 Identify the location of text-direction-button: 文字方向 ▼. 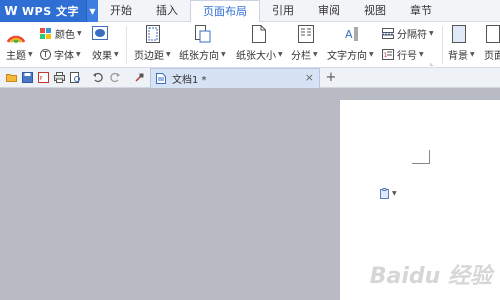
(350, 54).